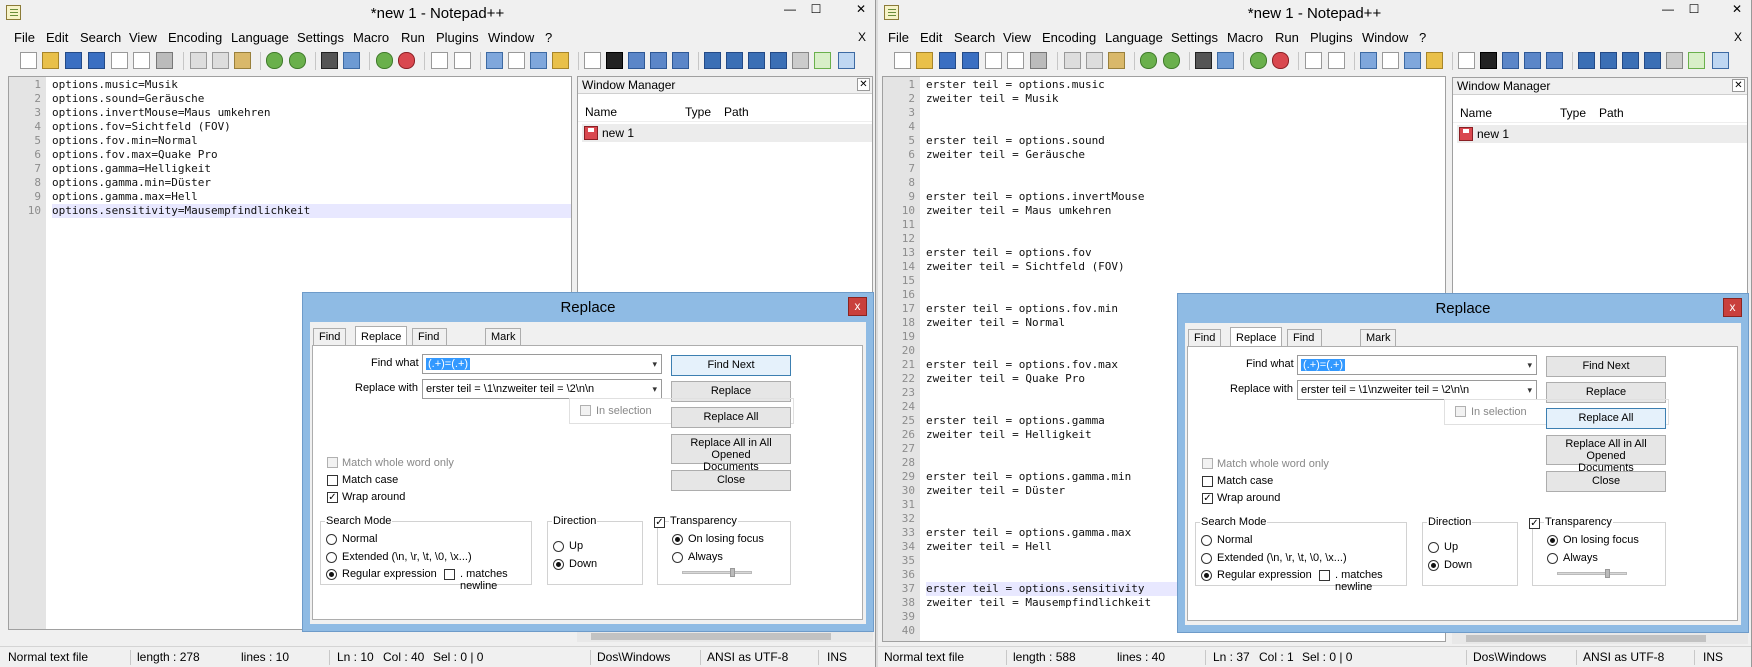 The height and width of the screenshot is (667, 1752). I want to click on window-manager-row: new 1, so click(727, 133).